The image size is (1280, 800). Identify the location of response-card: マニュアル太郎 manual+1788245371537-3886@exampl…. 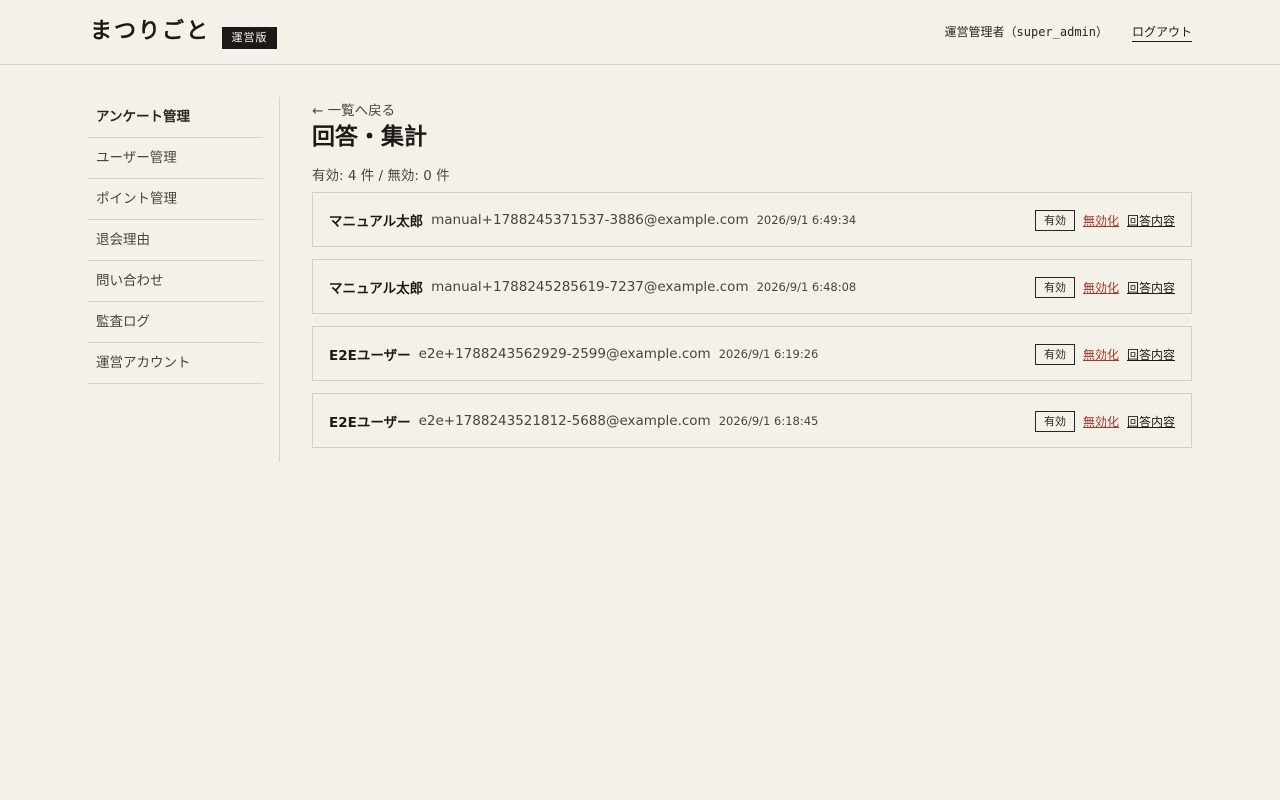
(752, 219).